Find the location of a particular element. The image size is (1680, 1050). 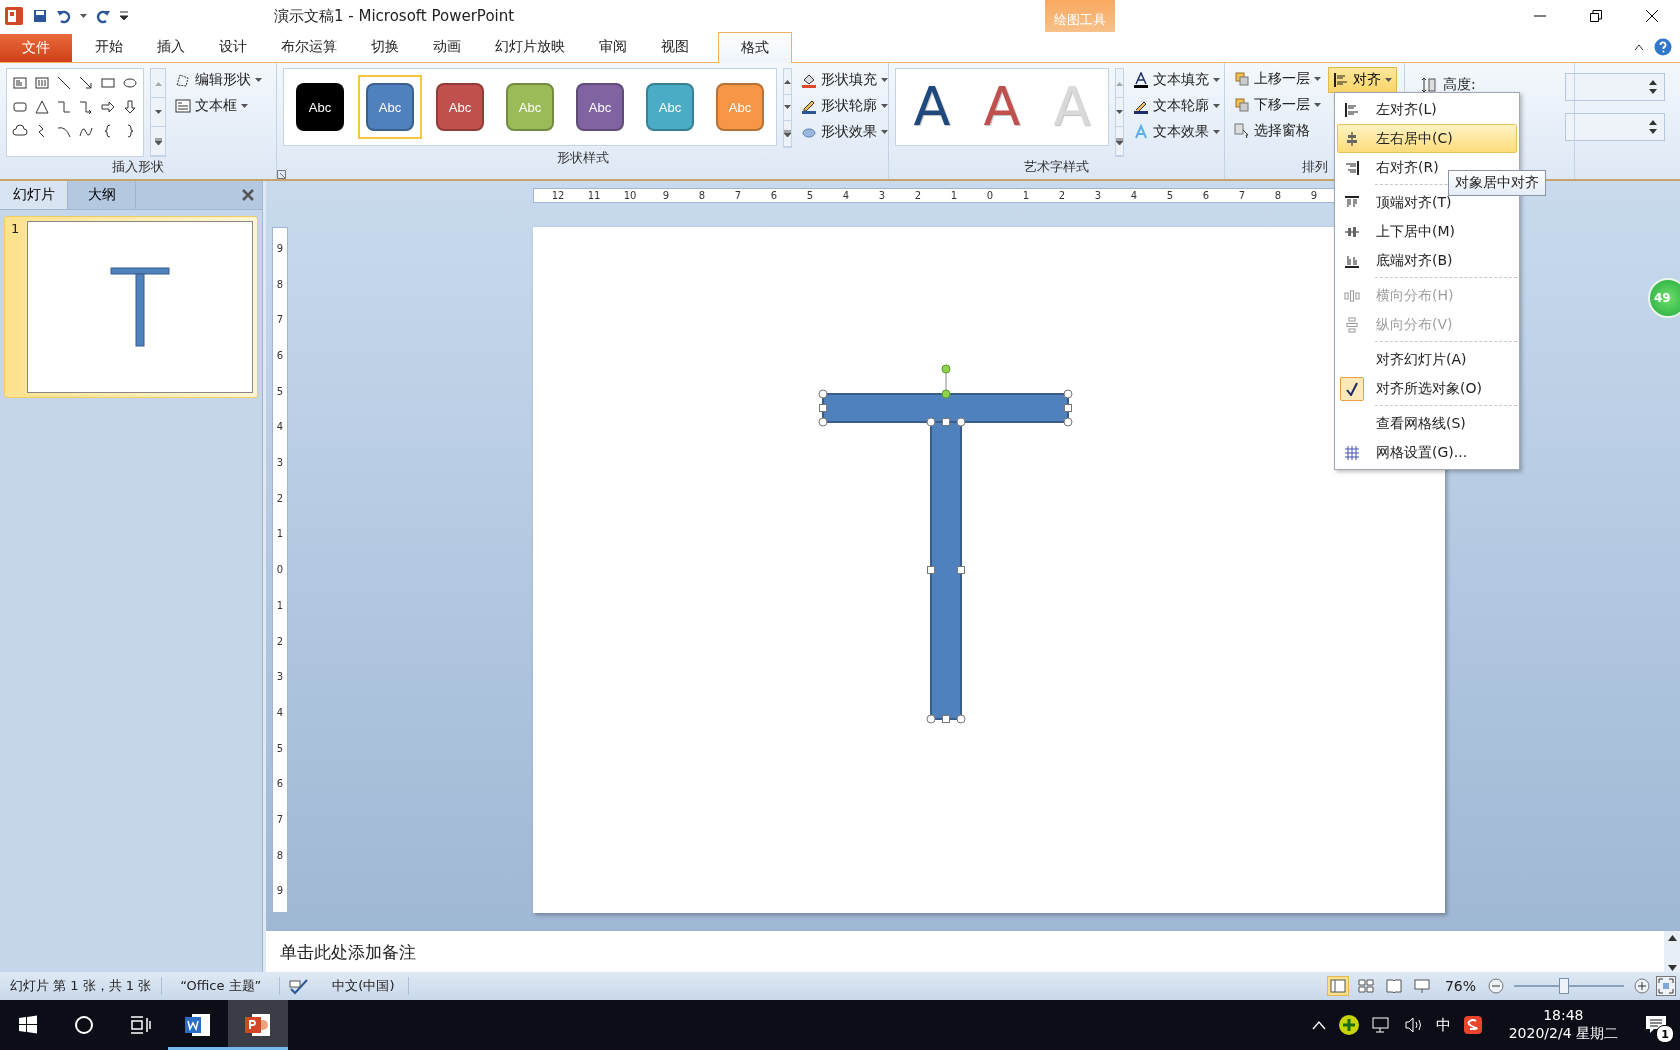

expand-icon is located at coordinates (1119, 141).